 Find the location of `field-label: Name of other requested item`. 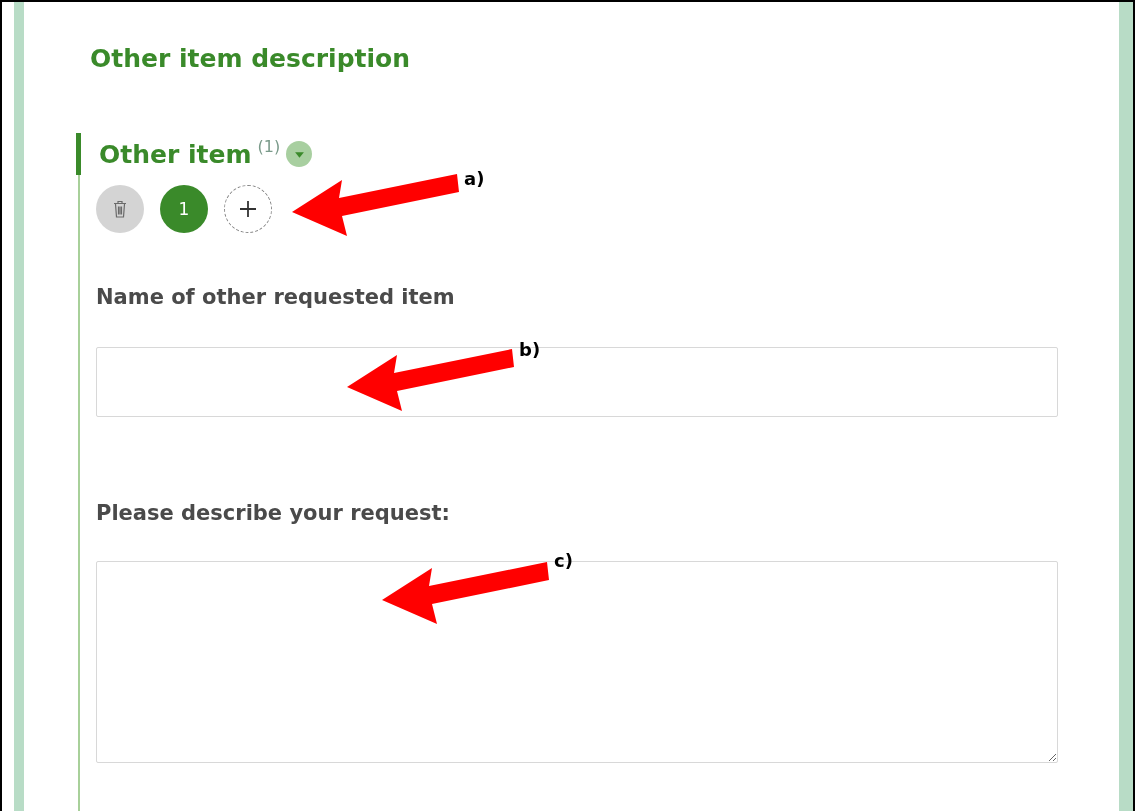

field-label: Name of other requested item is located at coordinates (276, 297).